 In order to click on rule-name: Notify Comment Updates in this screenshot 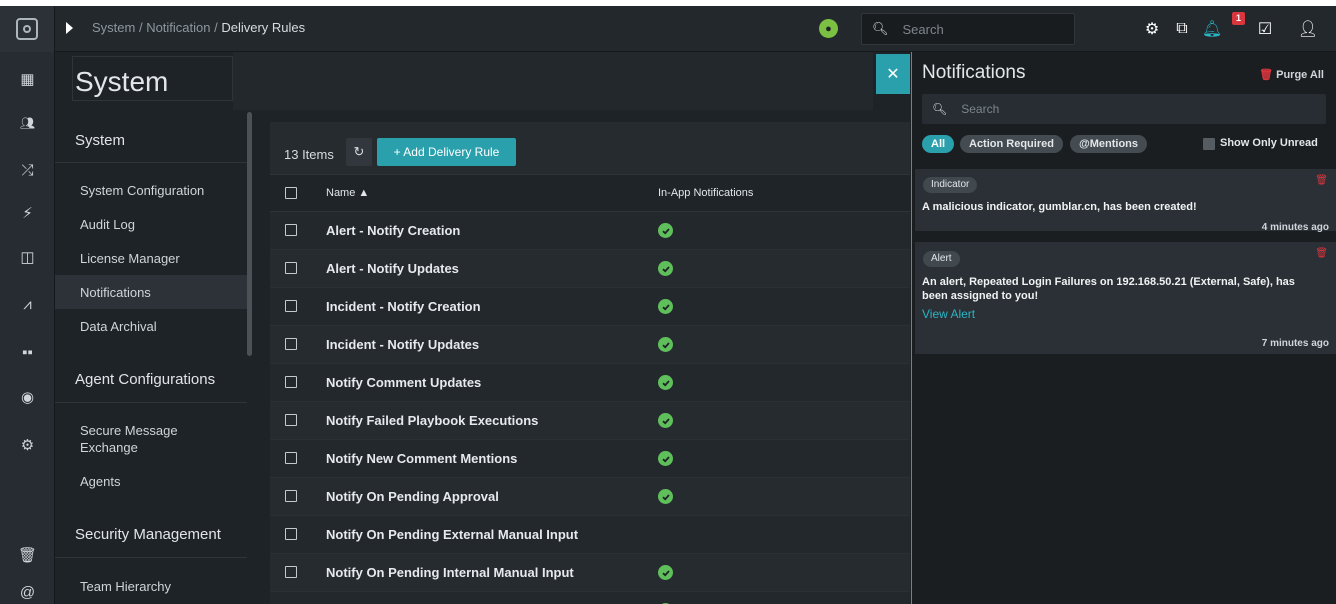, I will do `click(403, 382)`.